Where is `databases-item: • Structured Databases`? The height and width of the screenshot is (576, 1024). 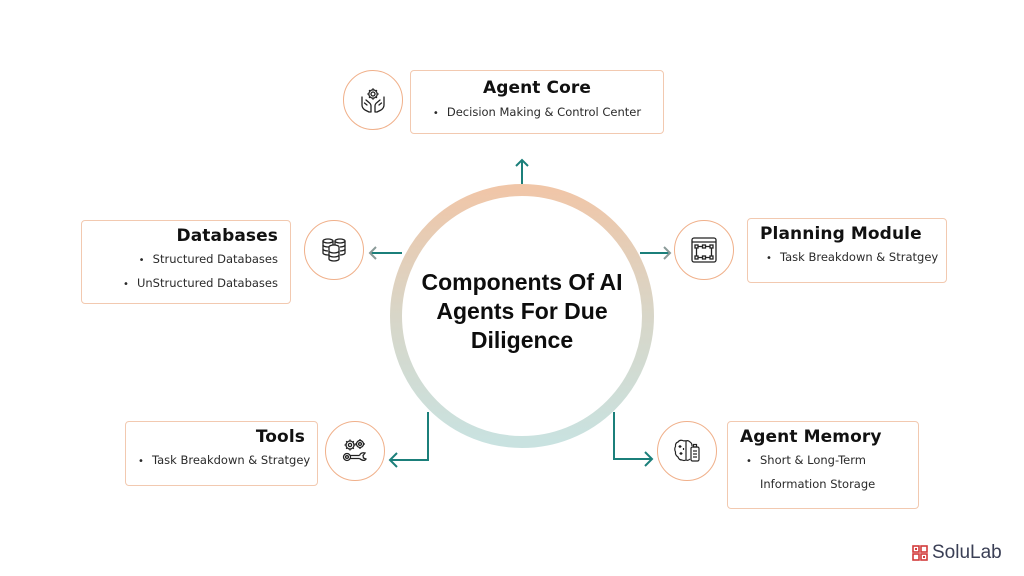 databases-item: • Structured Databases is located at coordinates (186, 260).